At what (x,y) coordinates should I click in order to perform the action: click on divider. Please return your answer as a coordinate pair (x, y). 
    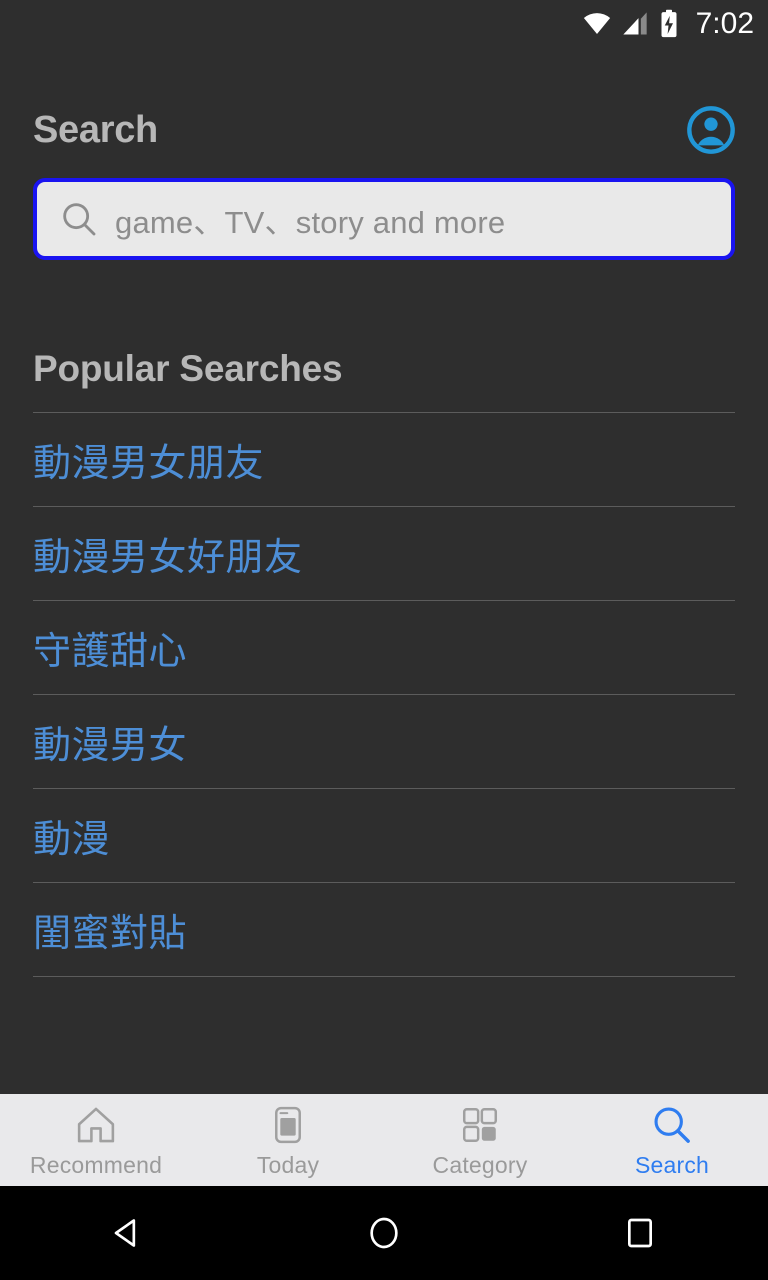
    Looking at the image, I should click on (384, 976).